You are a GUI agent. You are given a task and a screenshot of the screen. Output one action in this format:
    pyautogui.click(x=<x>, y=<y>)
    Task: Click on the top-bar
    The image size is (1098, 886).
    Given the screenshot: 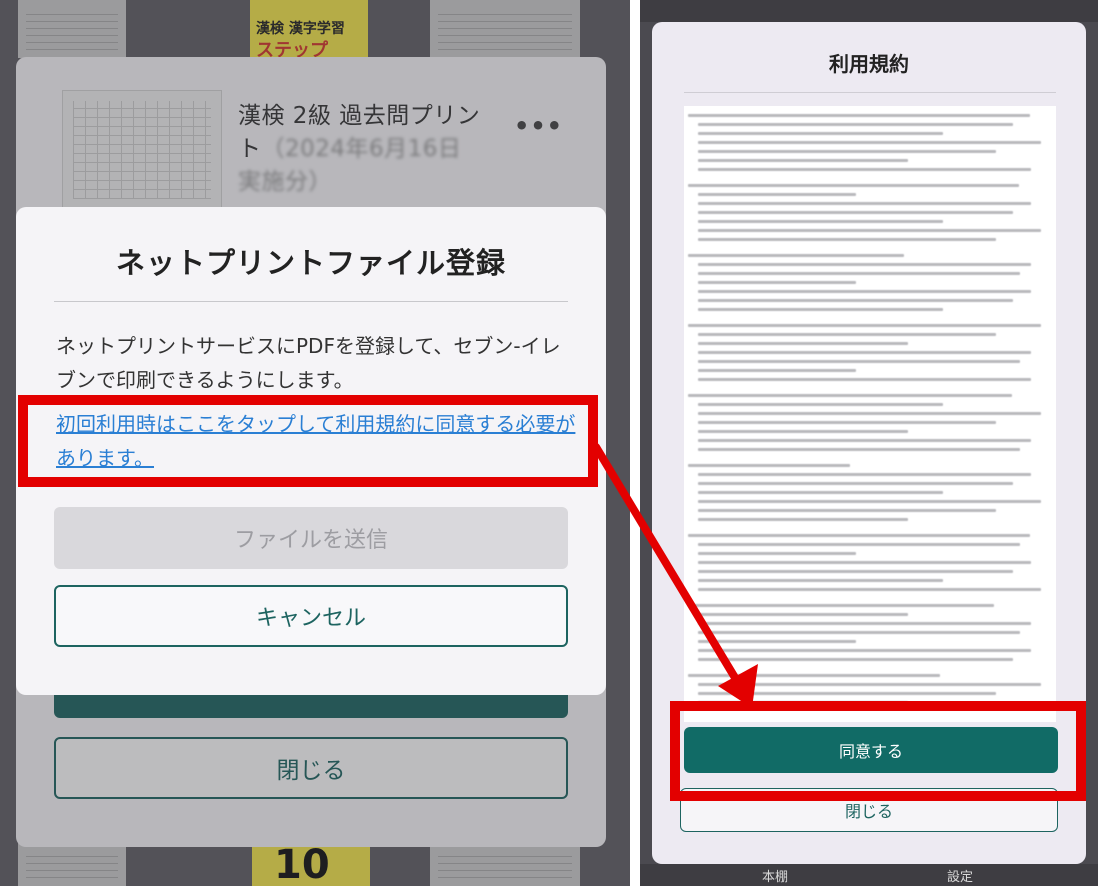 What is the action you would take?
    pyautogui.click(x=869, y=11)
    